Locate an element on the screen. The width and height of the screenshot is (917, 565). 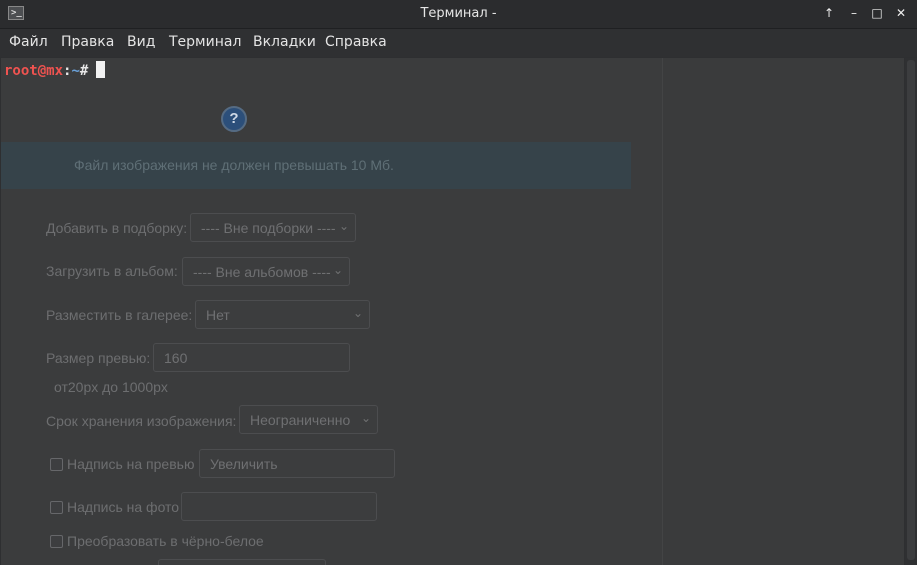
window-titlebar: >_ Терминал - ↑ – □ ✕ is located at coordinates (458, 14).